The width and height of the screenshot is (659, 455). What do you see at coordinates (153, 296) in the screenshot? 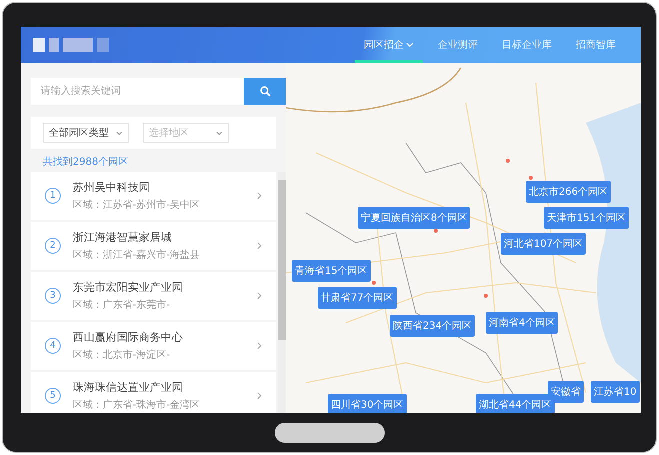
I see `park-list-item: 3 东莞市宏阳实业产业园 区域：广东省-东莞市-` at bounding box center [153, 296].